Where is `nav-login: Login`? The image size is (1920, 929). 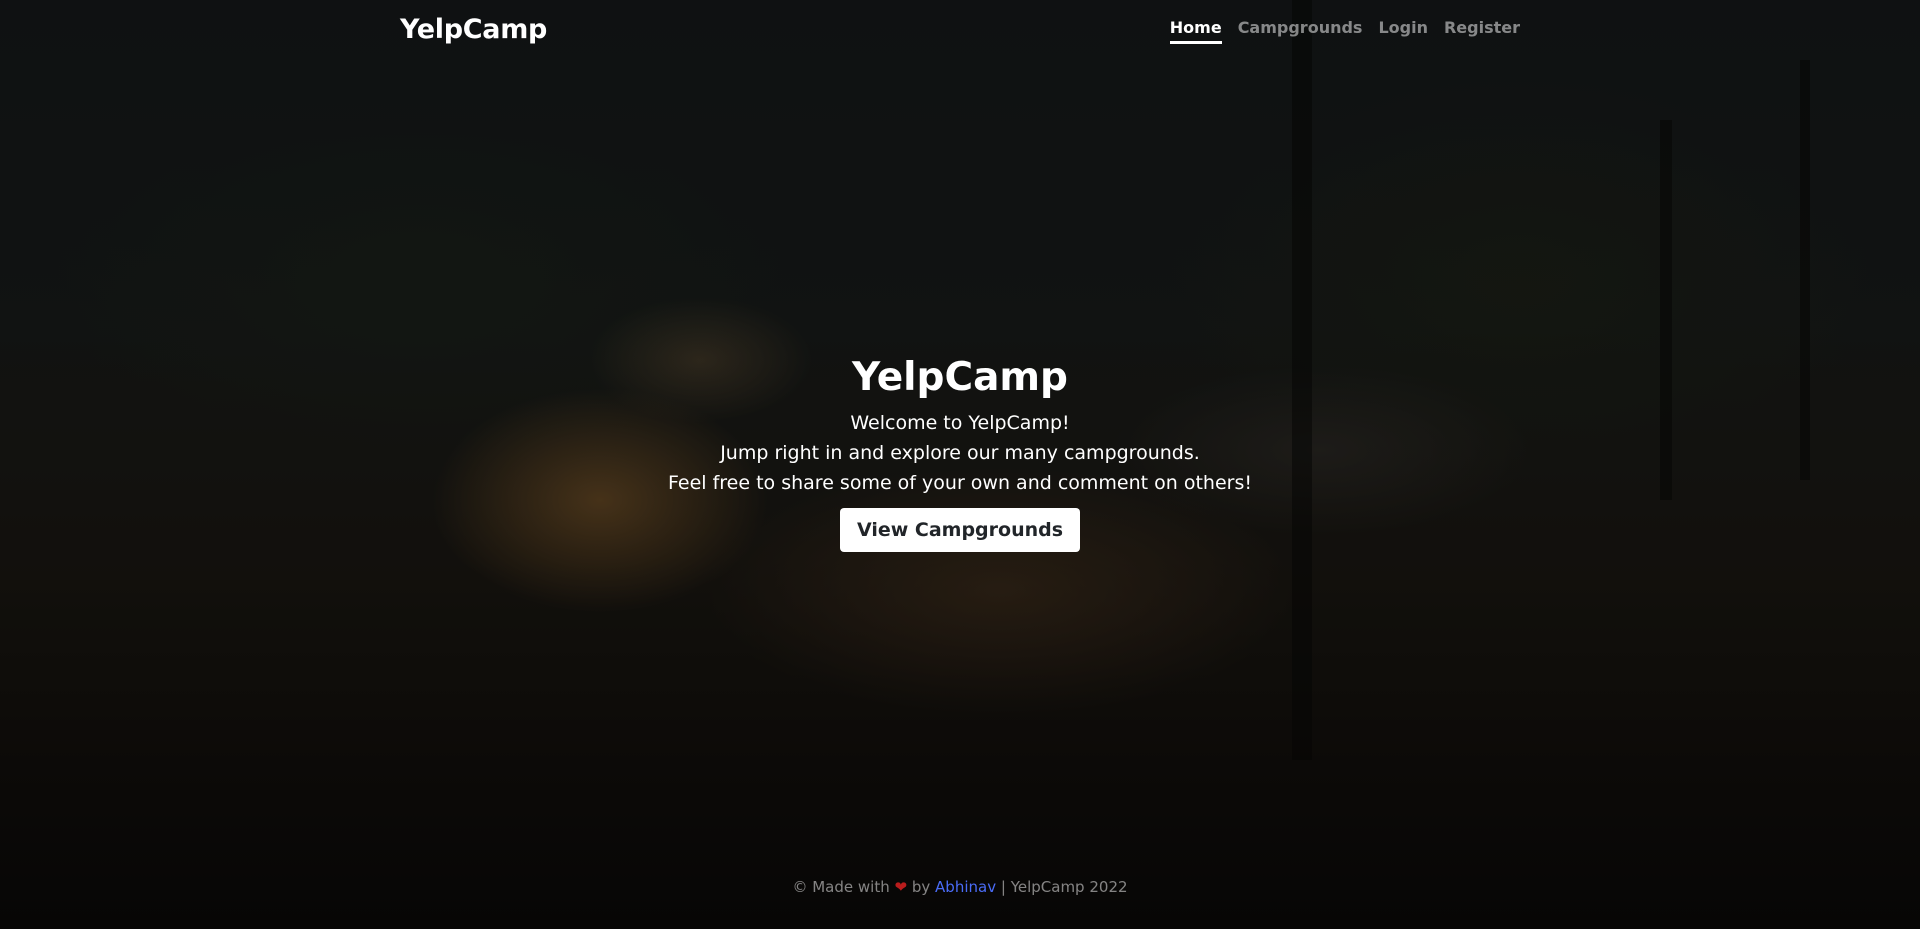 nav-login: Login is located at coordinates (1403, 31).